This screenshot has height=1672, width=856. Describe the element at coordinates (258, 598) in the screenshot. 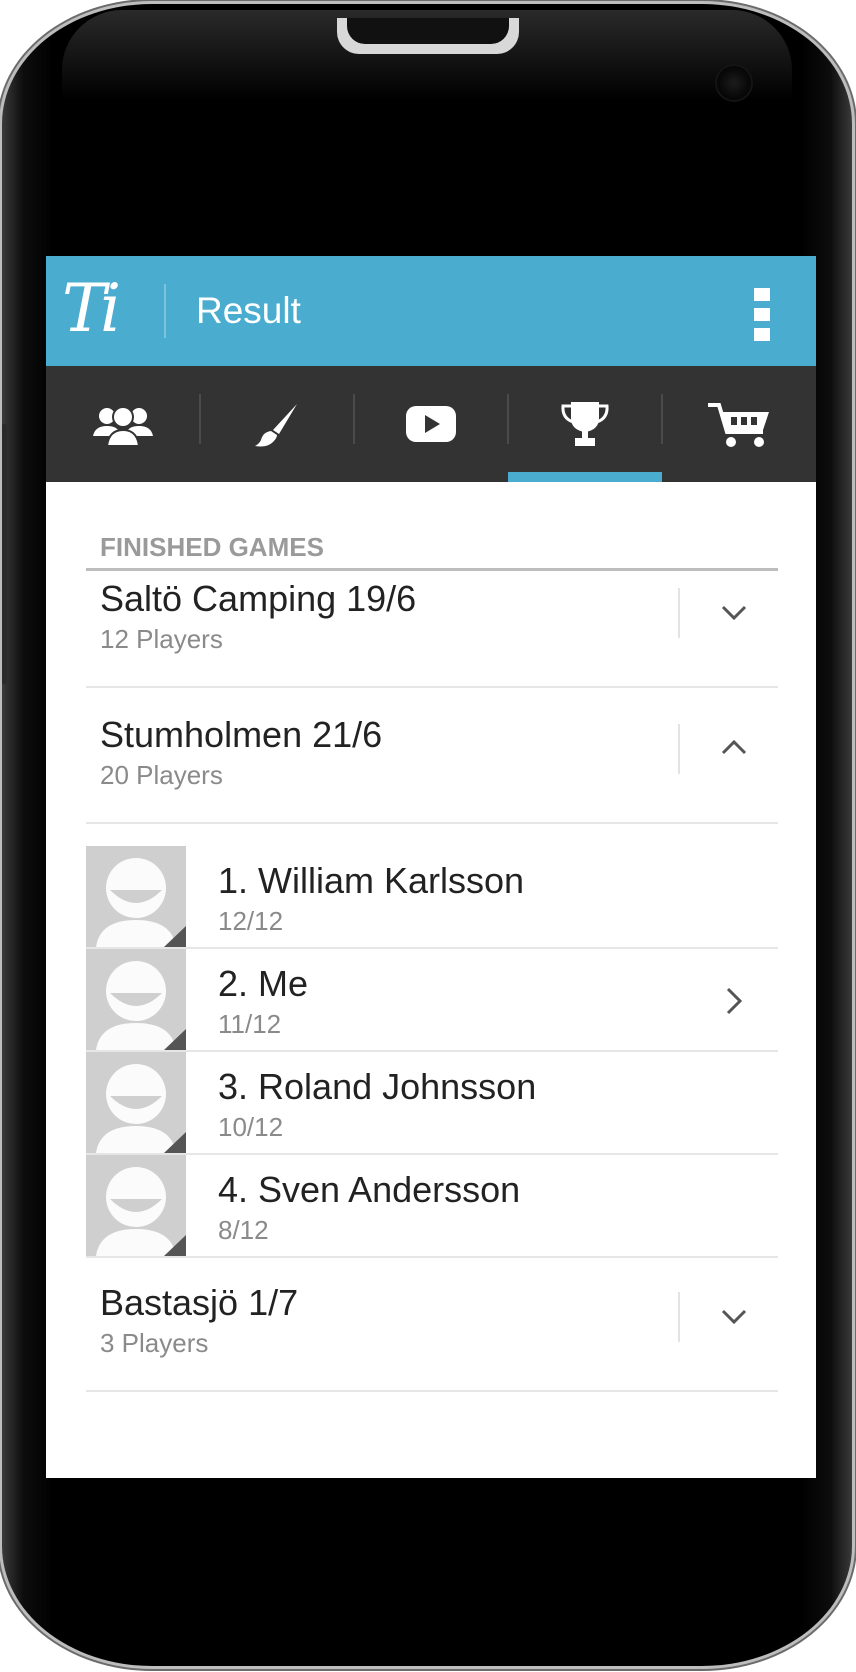

I see `game-title: Saltö Camping 19/6` at that location.